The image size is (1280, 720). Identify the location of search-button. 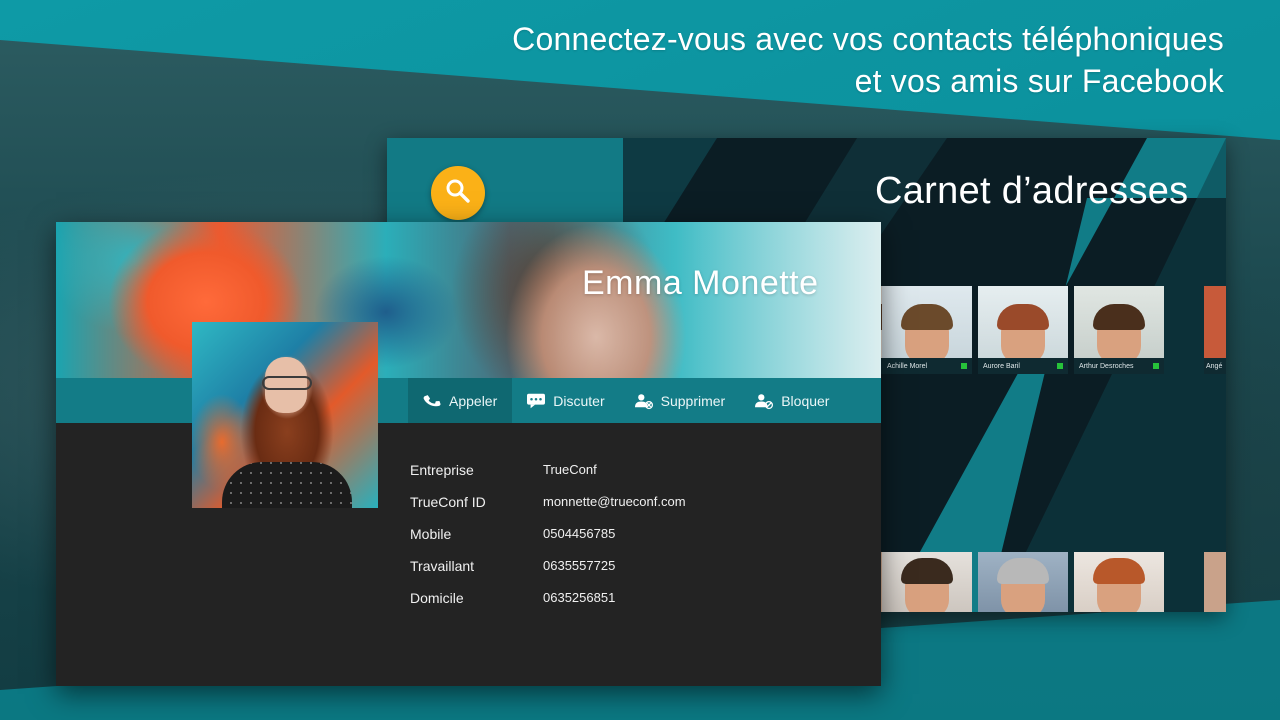
(458, 193).